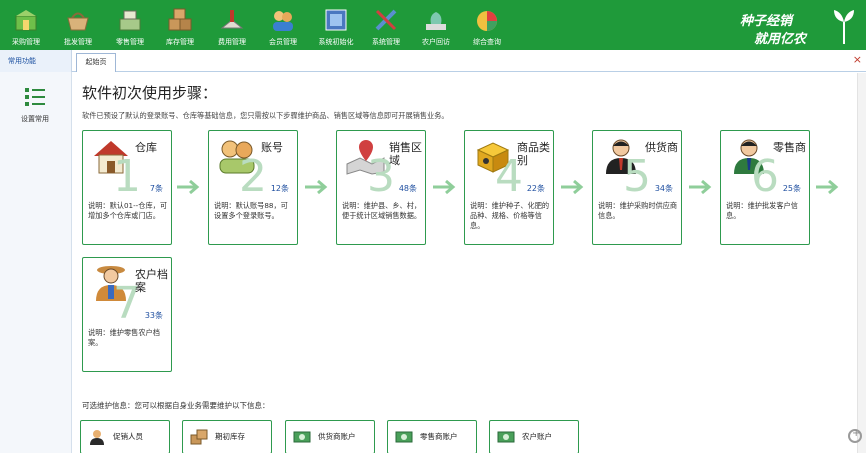 The height and width of the screenshot is (453, 866). What do you see at coordinates (180, 42) in the screenshot?
I see `toolbar-inventory-label: 库存管理` at bounding box center [180, 42].